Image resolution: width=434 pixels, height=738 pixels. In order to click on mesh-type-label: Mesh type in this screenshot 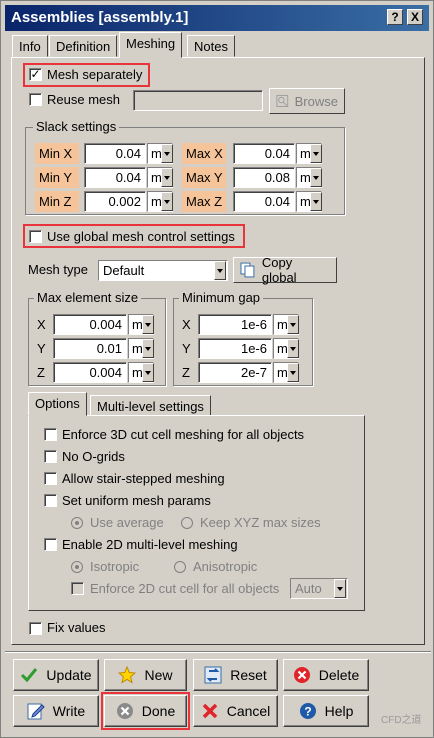, I will do `click(58, 269)`.